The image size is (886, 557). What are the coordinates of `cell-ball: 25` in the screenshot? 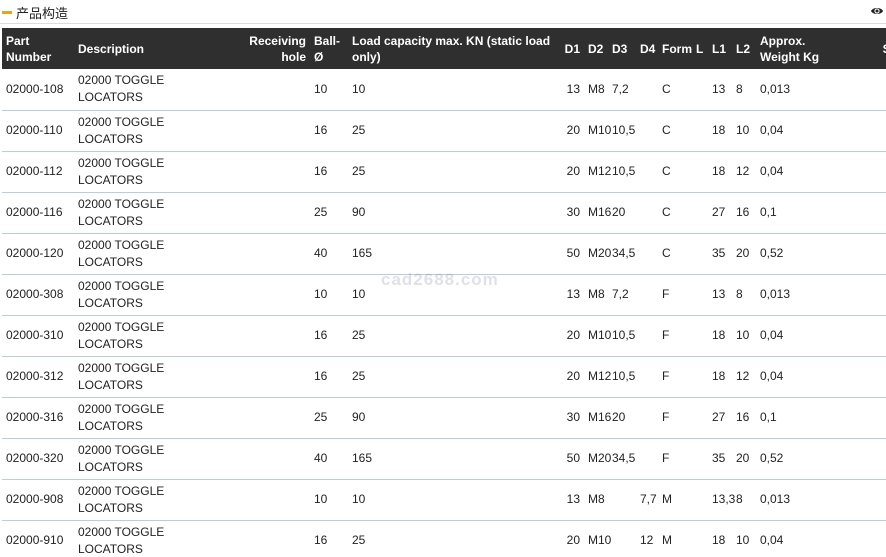 It's located at (321, 212).